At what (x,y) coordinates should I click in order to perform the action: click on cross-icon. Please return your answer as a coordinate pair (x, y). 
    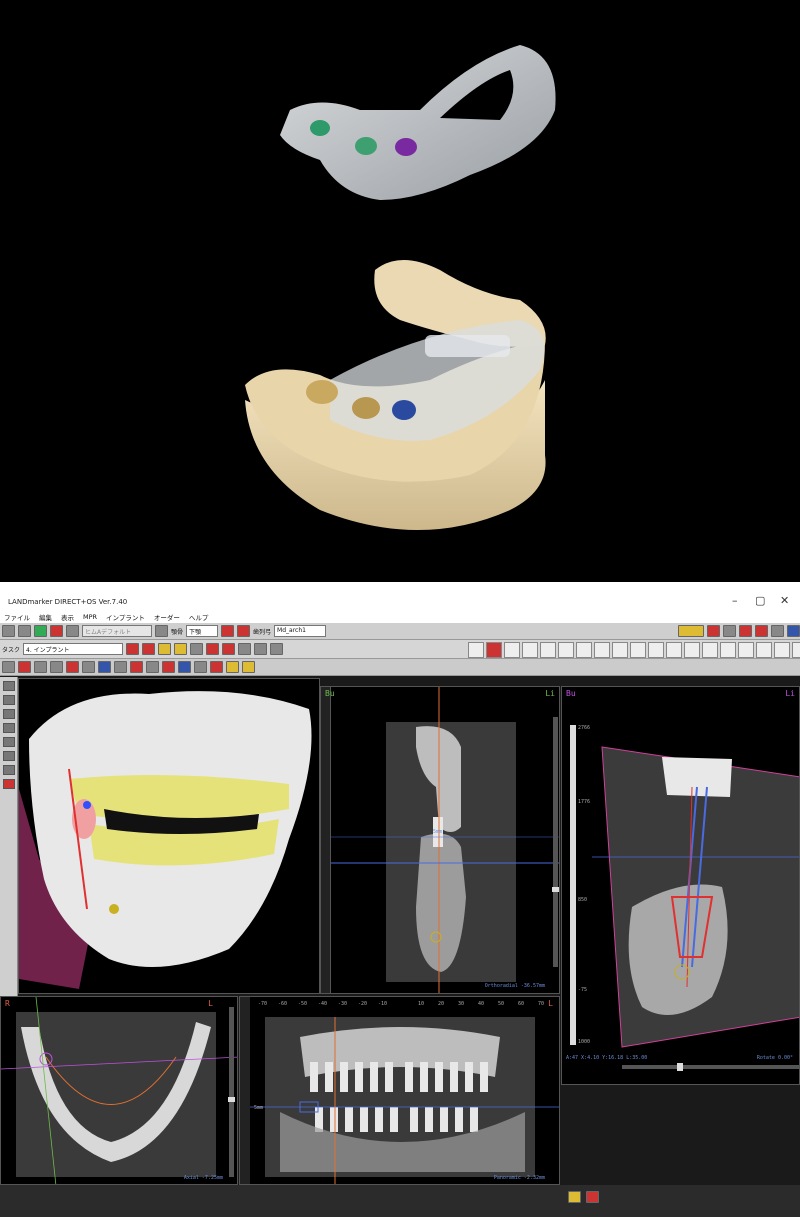
    Looking at the image, I should click on (72, 667).